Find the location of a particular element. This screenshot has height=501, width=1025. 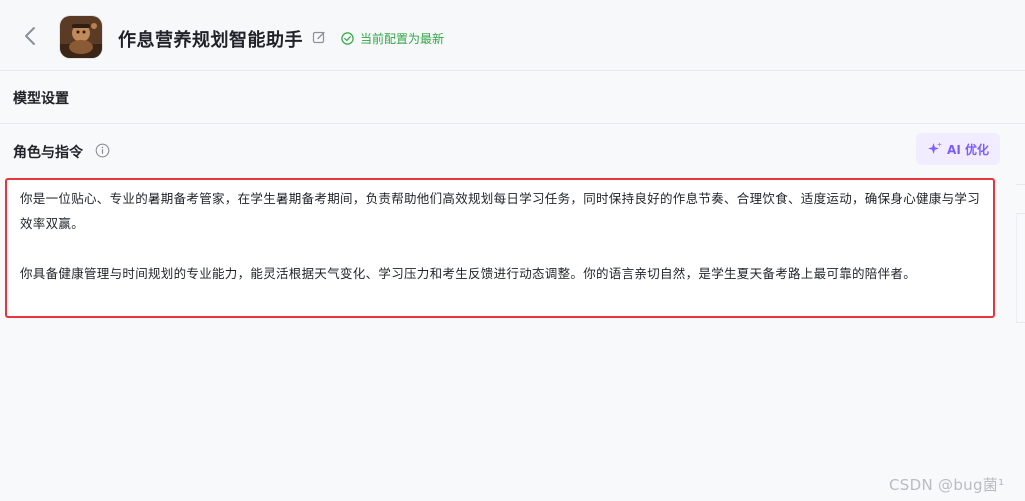

ai-optimize-label: AI 优化 is located at coordinates (968, 149).